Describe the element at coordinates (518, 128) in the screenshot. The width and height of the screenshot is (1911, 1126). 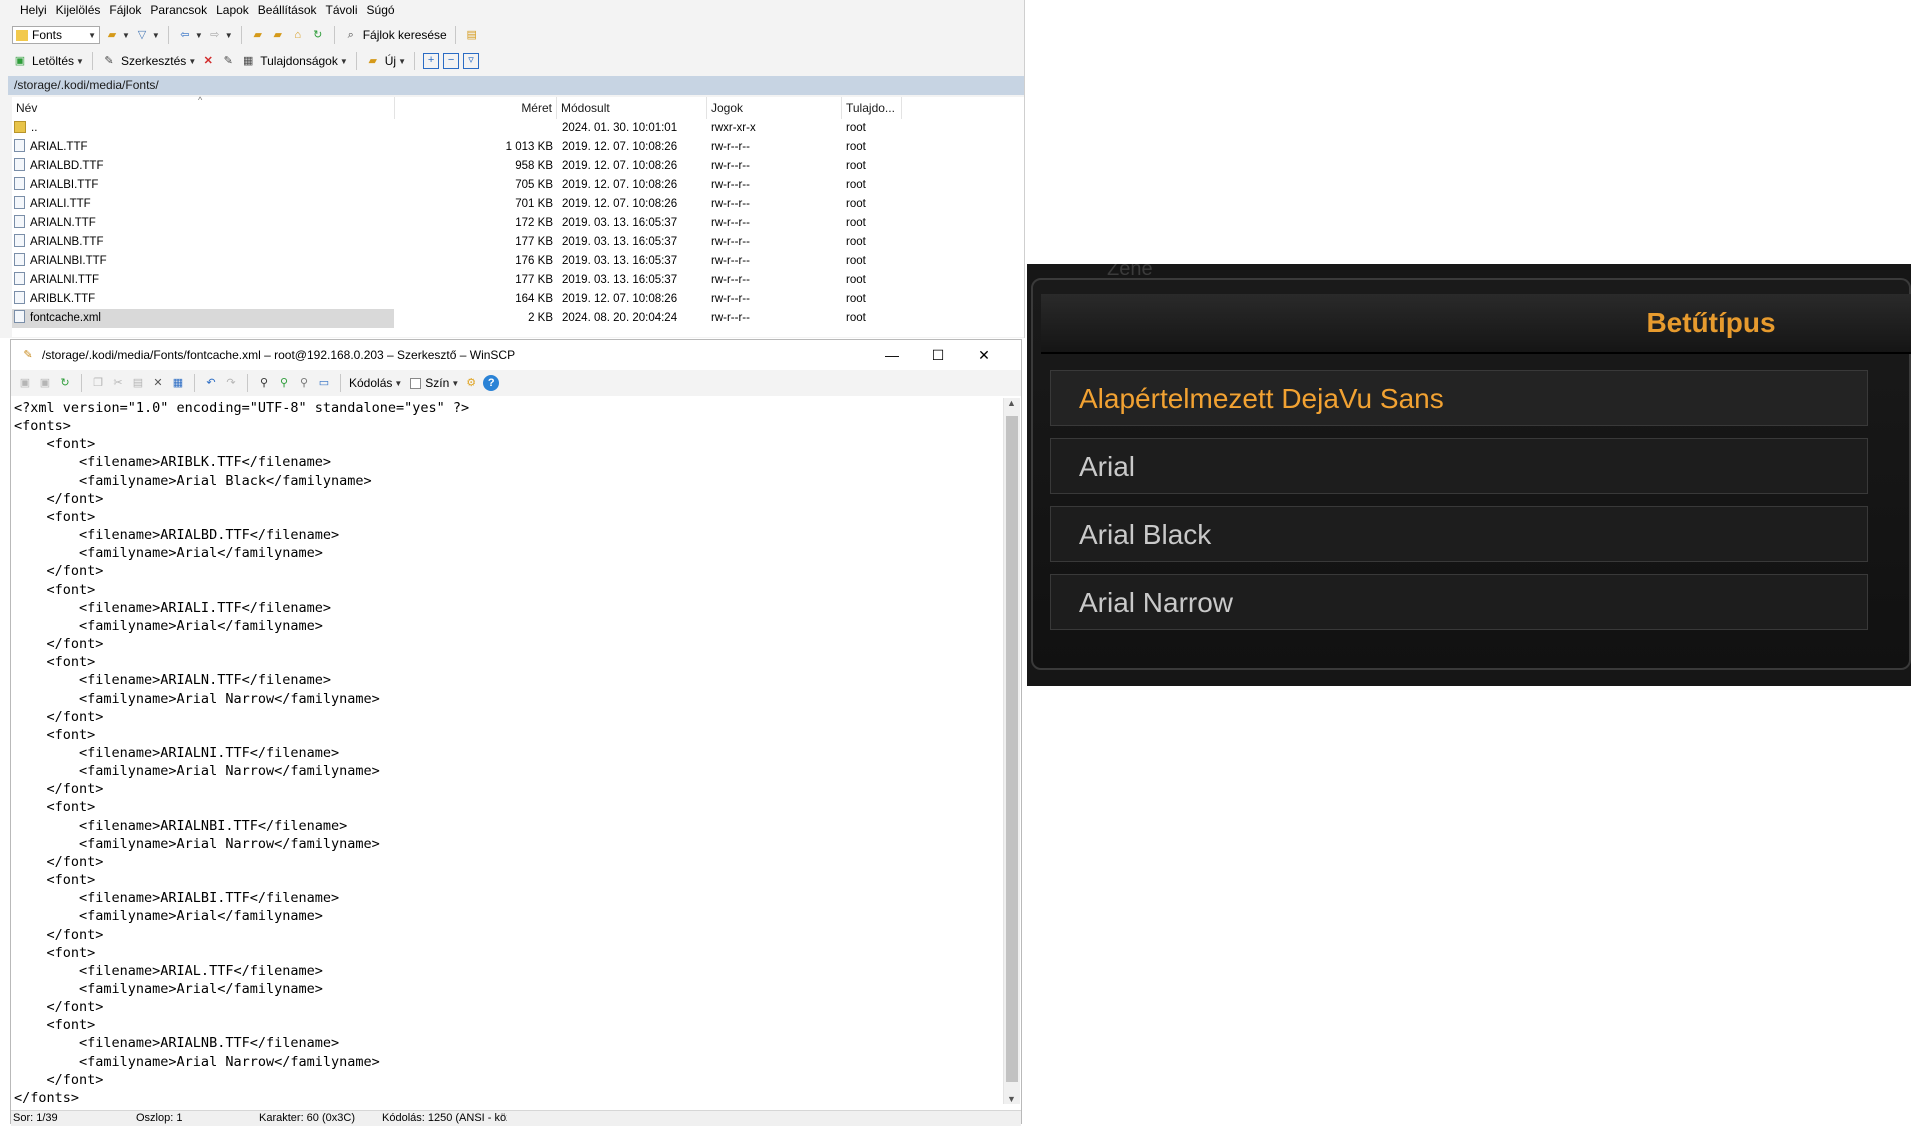
I see `file-row: .. 2024. 01. 30. 10:01:01 rwxr-xr-x root` at that location.